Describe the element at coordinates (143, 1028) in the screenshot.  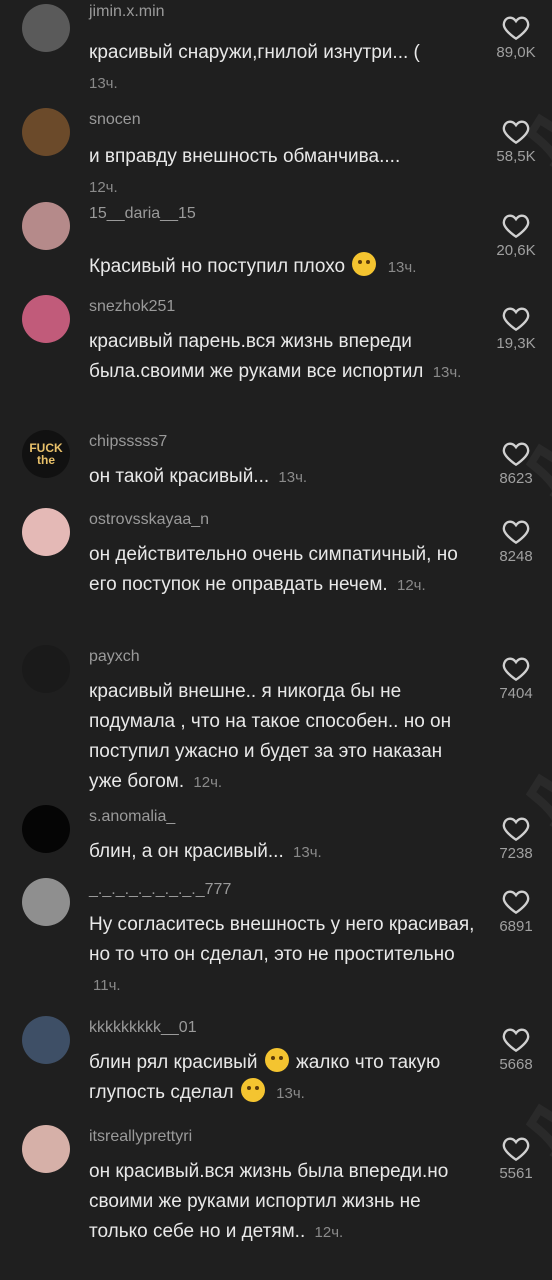
I see `comment-username: kkkkkkkkk__01` at that location.